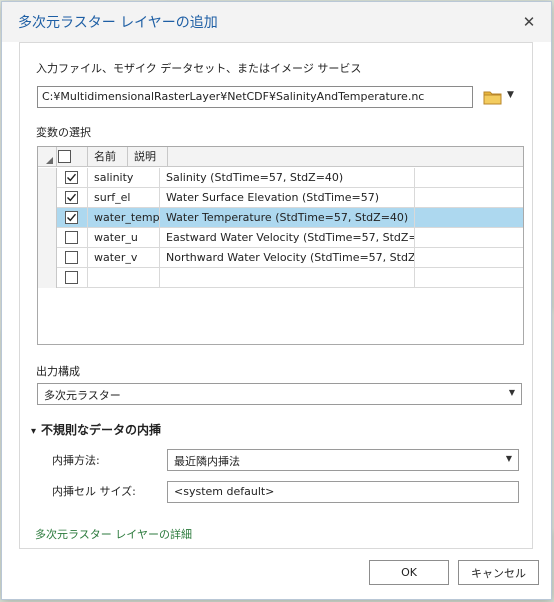  I want to click on chevron-down-icon: ▾, so click(34, 431).